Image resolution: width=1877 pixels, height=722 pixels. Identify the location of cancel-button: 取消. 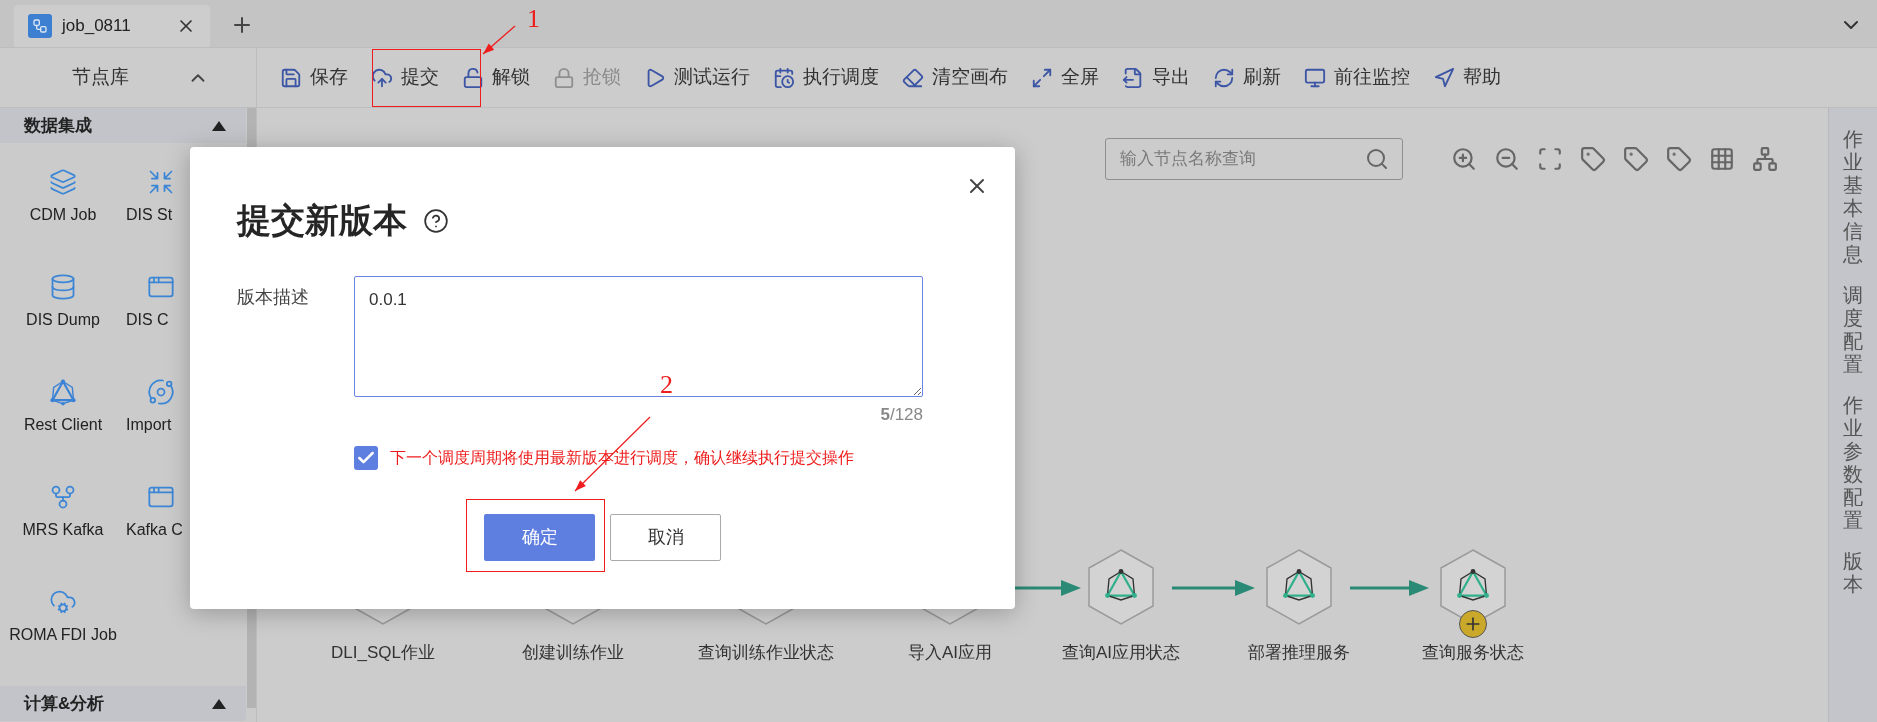
(665, 537).